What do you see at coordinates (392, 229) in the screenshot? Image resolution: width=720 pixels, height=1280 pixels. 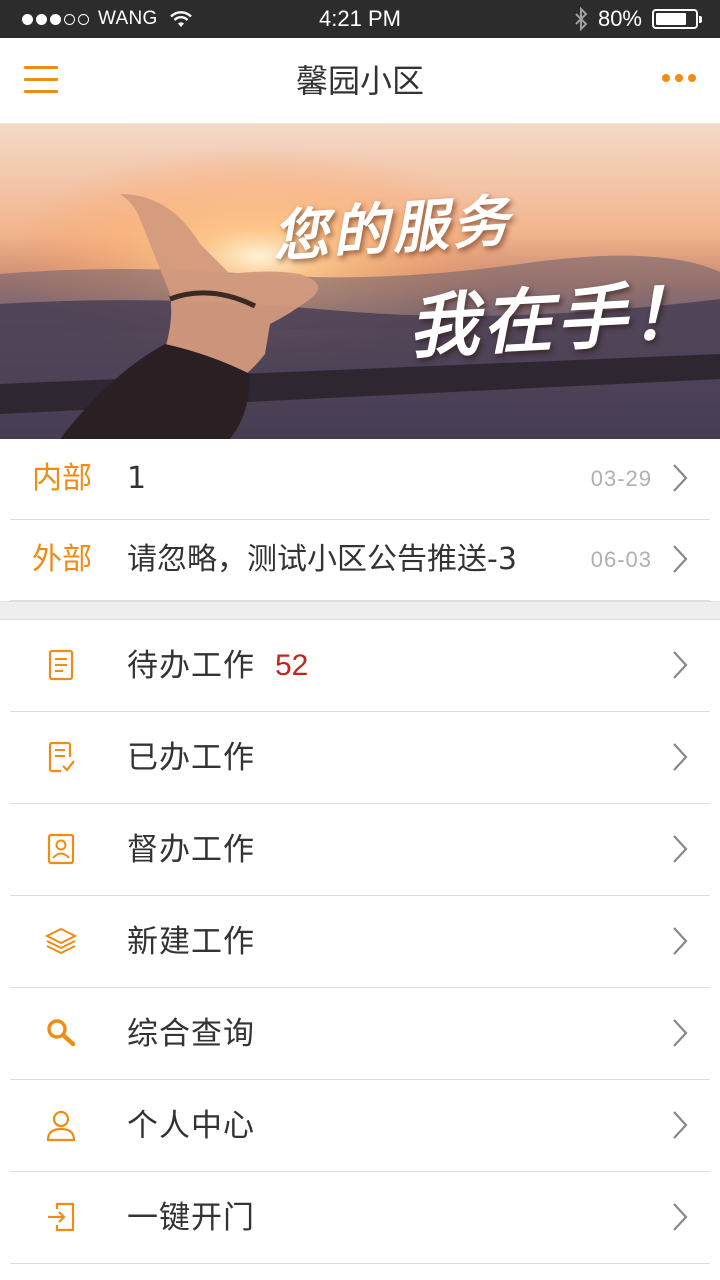 I see `banner-slogan-line1: 您的服务` at bounding box center [392, 229].